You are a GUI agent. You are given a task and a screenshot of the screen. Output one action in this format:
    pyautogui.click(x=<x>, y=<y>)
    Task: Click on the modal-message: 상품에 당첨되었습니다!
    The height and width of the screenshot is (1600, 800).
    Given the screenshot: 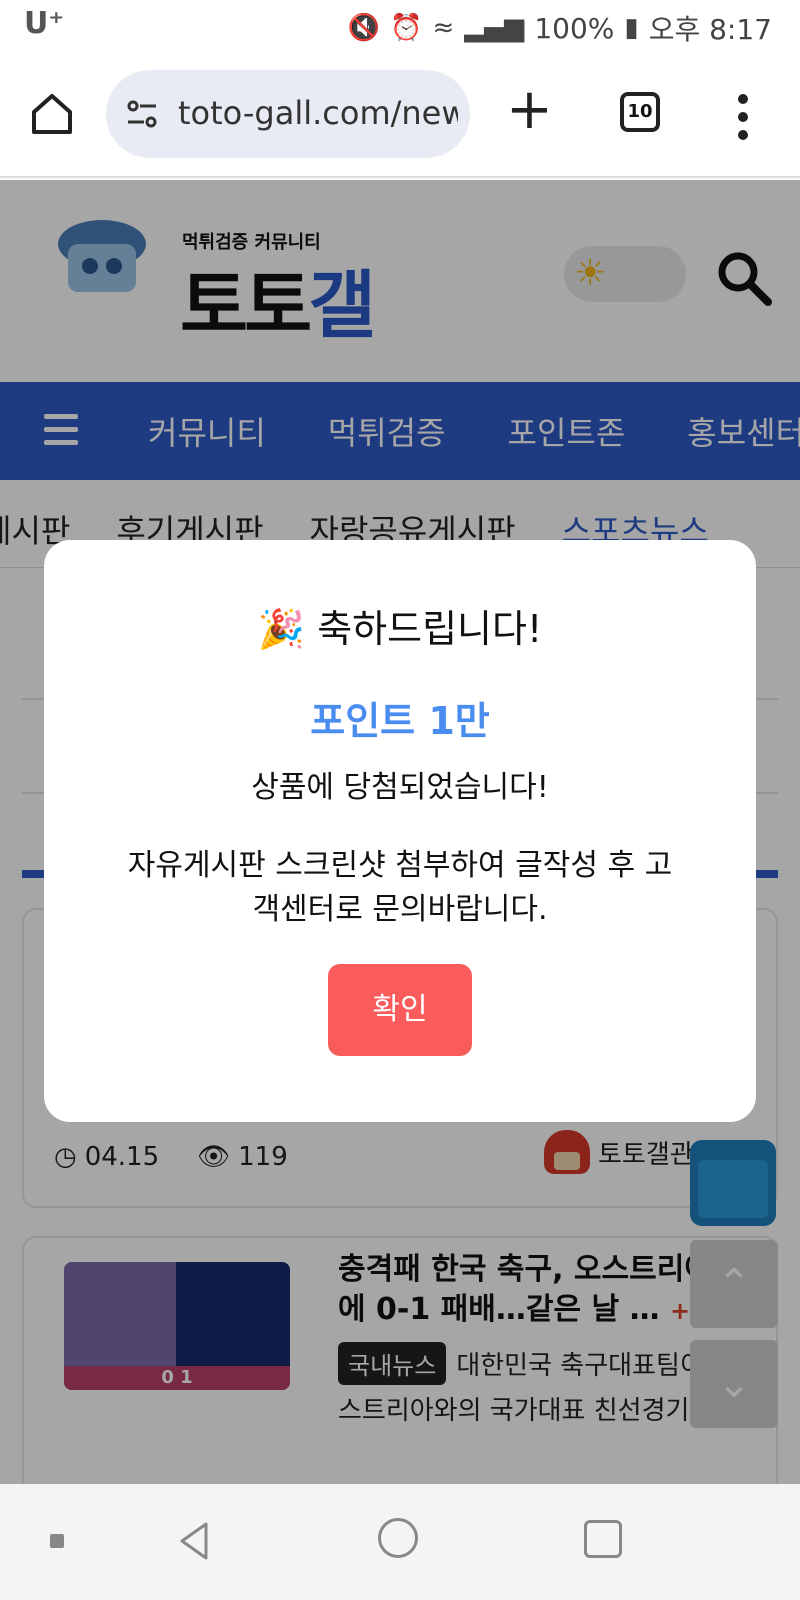 What is the action you would take?
    pyautogui.click(x=400, y=787)
    